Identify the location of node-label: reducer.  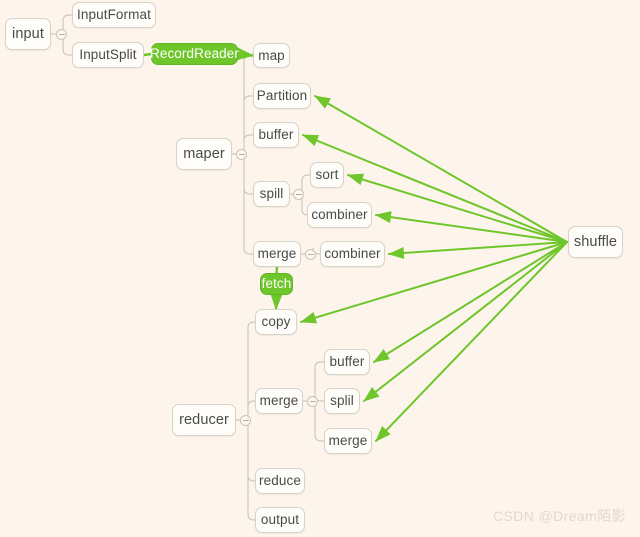
(204, 419).